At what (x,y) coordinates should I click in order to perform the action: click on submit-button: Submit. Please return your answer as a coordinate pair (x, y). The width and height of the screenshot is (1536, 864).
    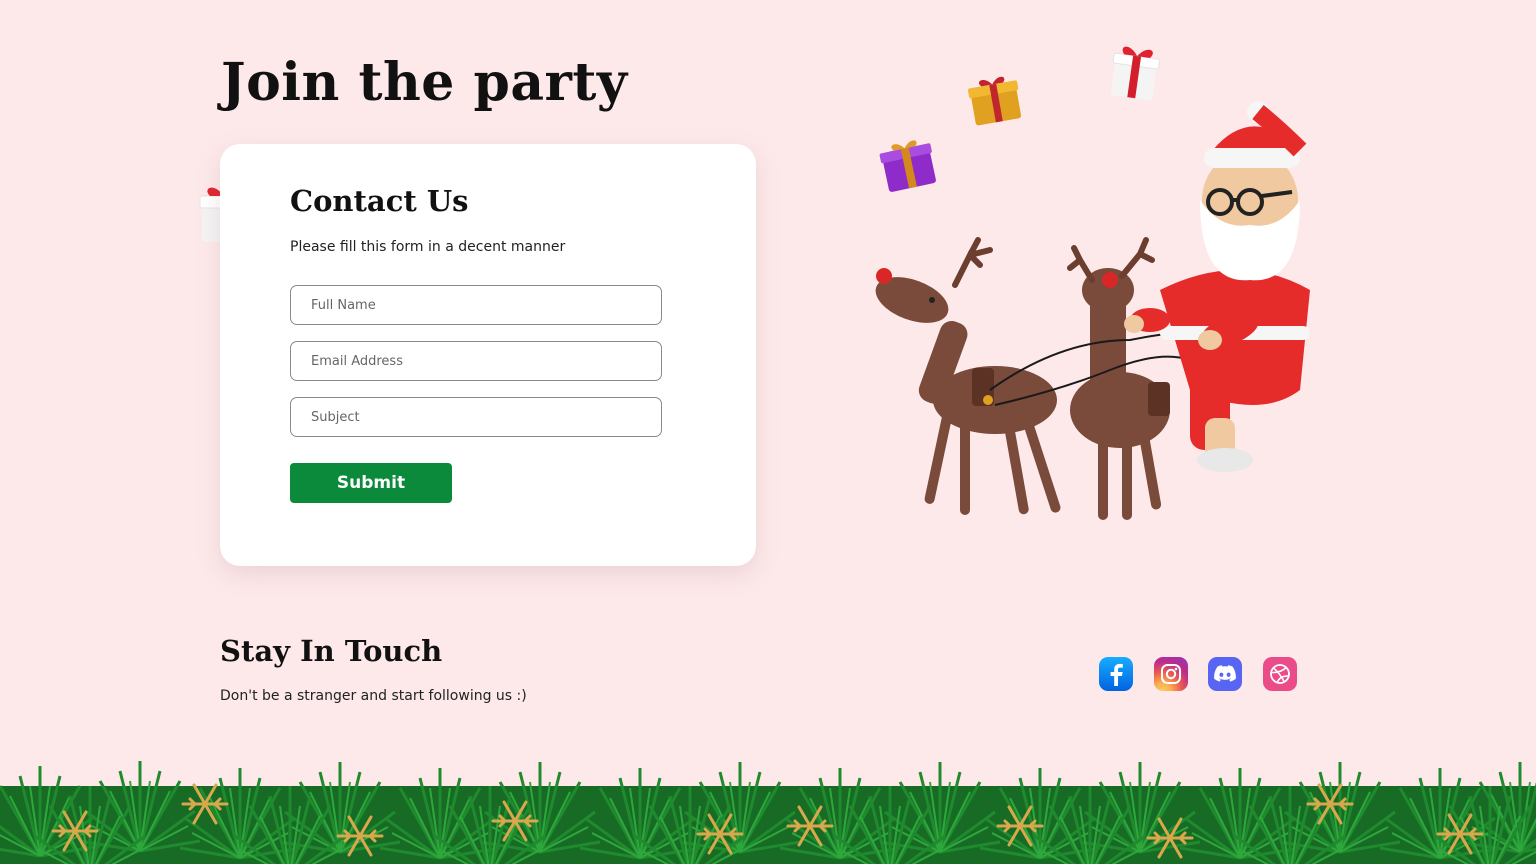
    Looking at the image, I should click on (371, 483).